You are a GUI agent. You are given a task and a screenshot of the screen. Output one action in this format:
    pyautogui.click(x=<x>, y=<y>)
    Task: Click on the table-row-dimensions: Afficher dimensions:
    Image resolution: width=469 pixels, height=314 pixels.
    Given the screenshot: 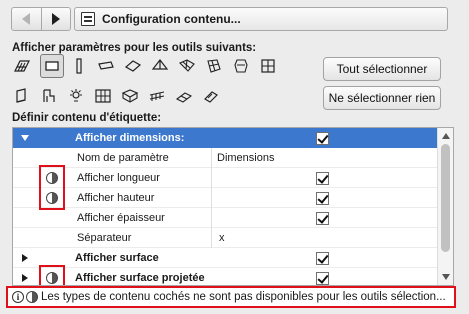 What is the action you would take?
    pyautogui.click(x=225, y=138)
    